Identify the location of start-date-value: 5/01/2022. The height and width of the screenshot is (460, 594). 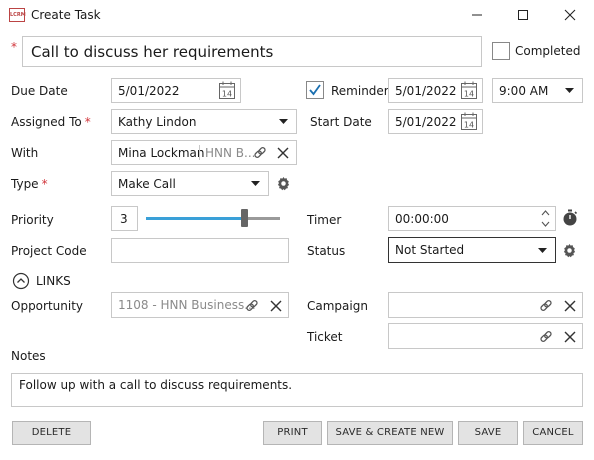
(426, 121).